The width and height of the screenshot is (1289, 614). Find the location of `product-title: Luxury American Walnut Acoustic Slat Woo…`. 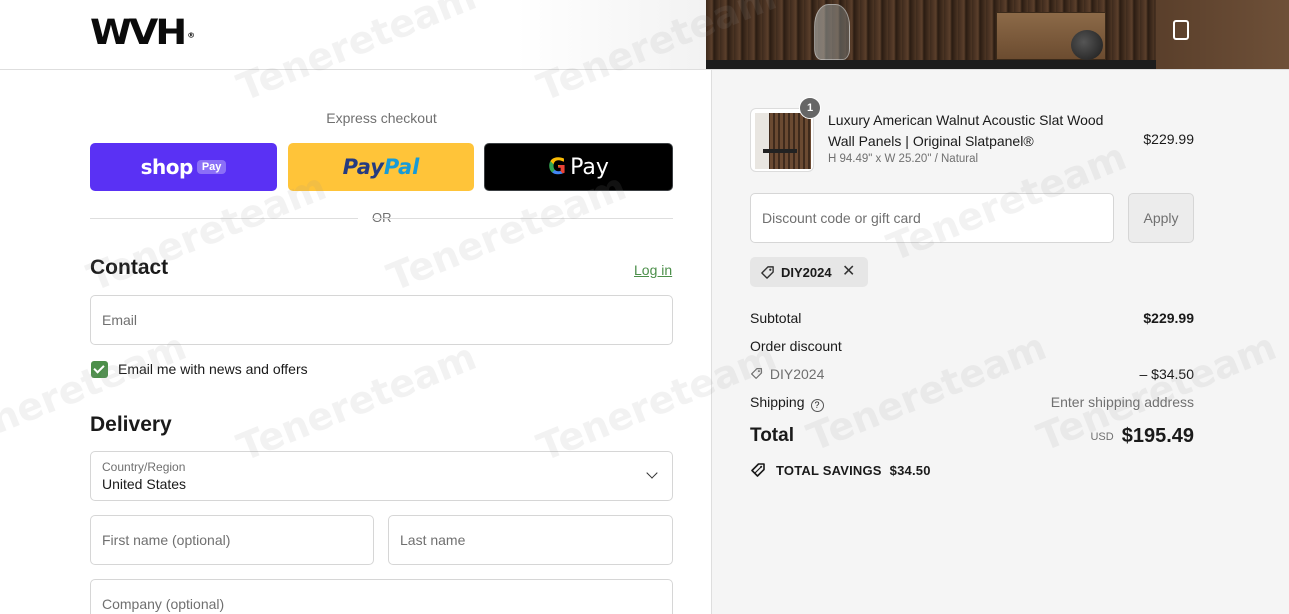

product-title: Luxury American Walnut Acoustic Slat Woo… is located at coordinates (966, 130).